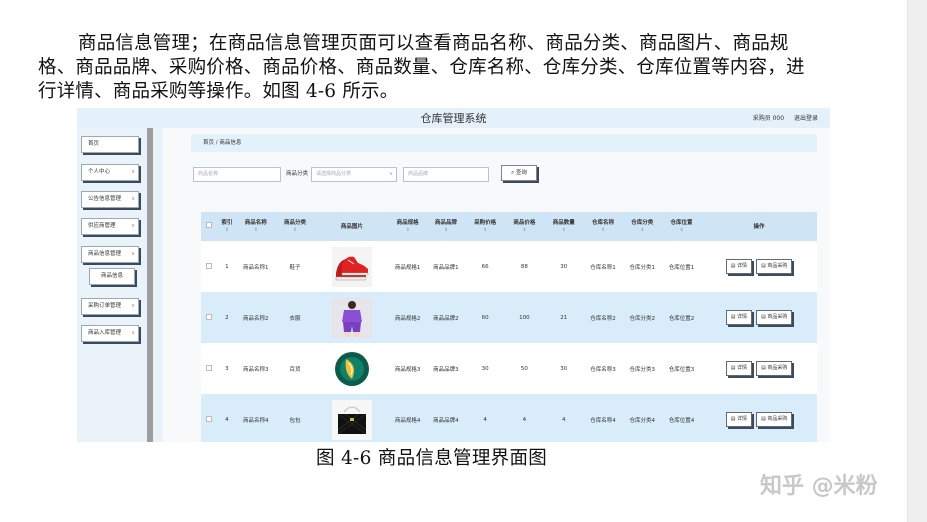 This screenshot has height=522, width=927. What do you see at coordinates (150, 285) in the screenshot?
I see `sidebar-divider` at bounding box center [150, 285].